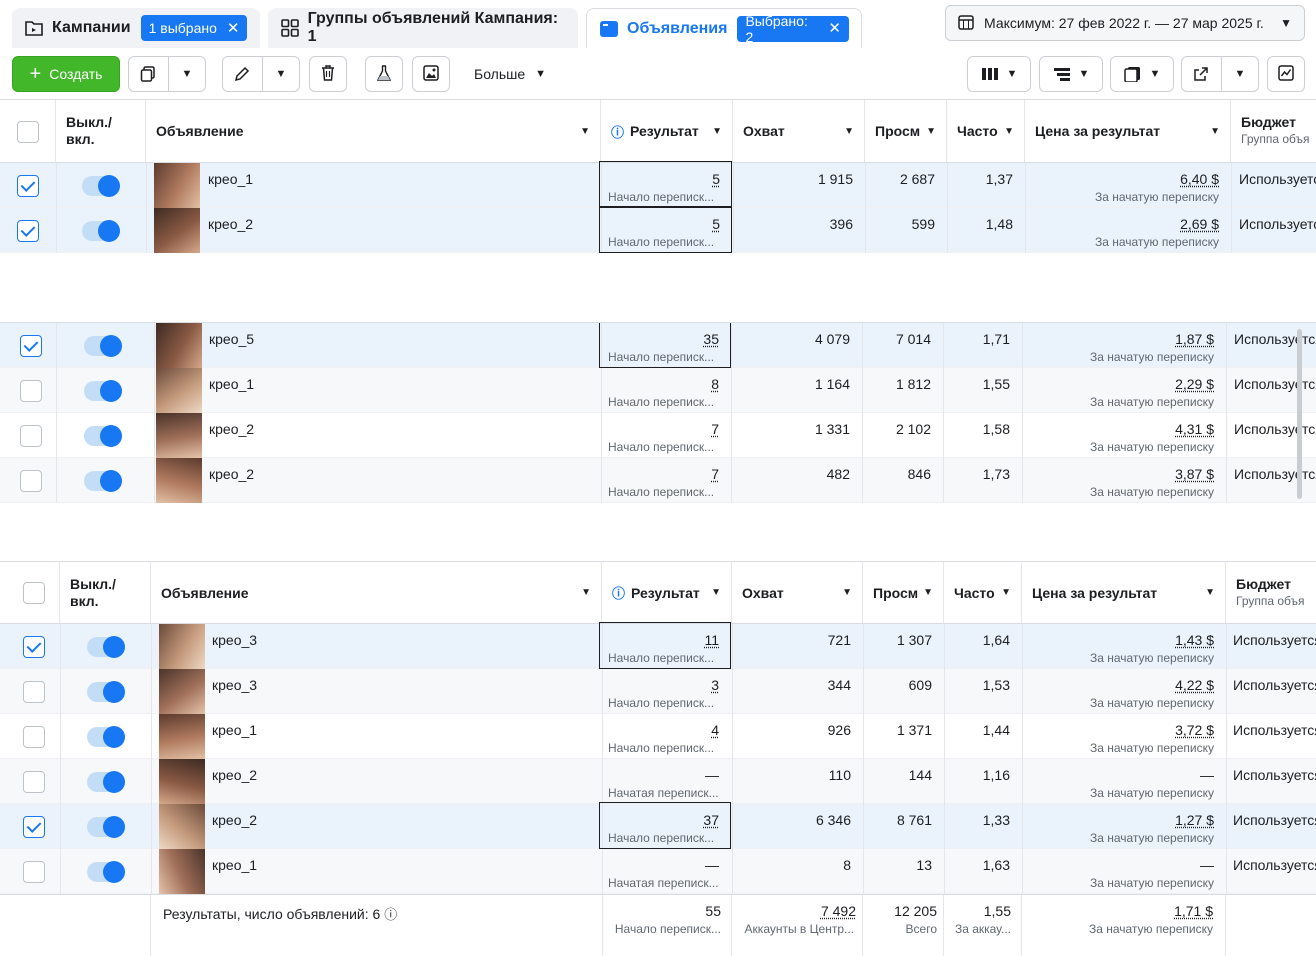  Describe the element at coordinates (423, 28) in the screenshot. I see `tab-adsets: Группы объявлений Кампания: 1` at that location.